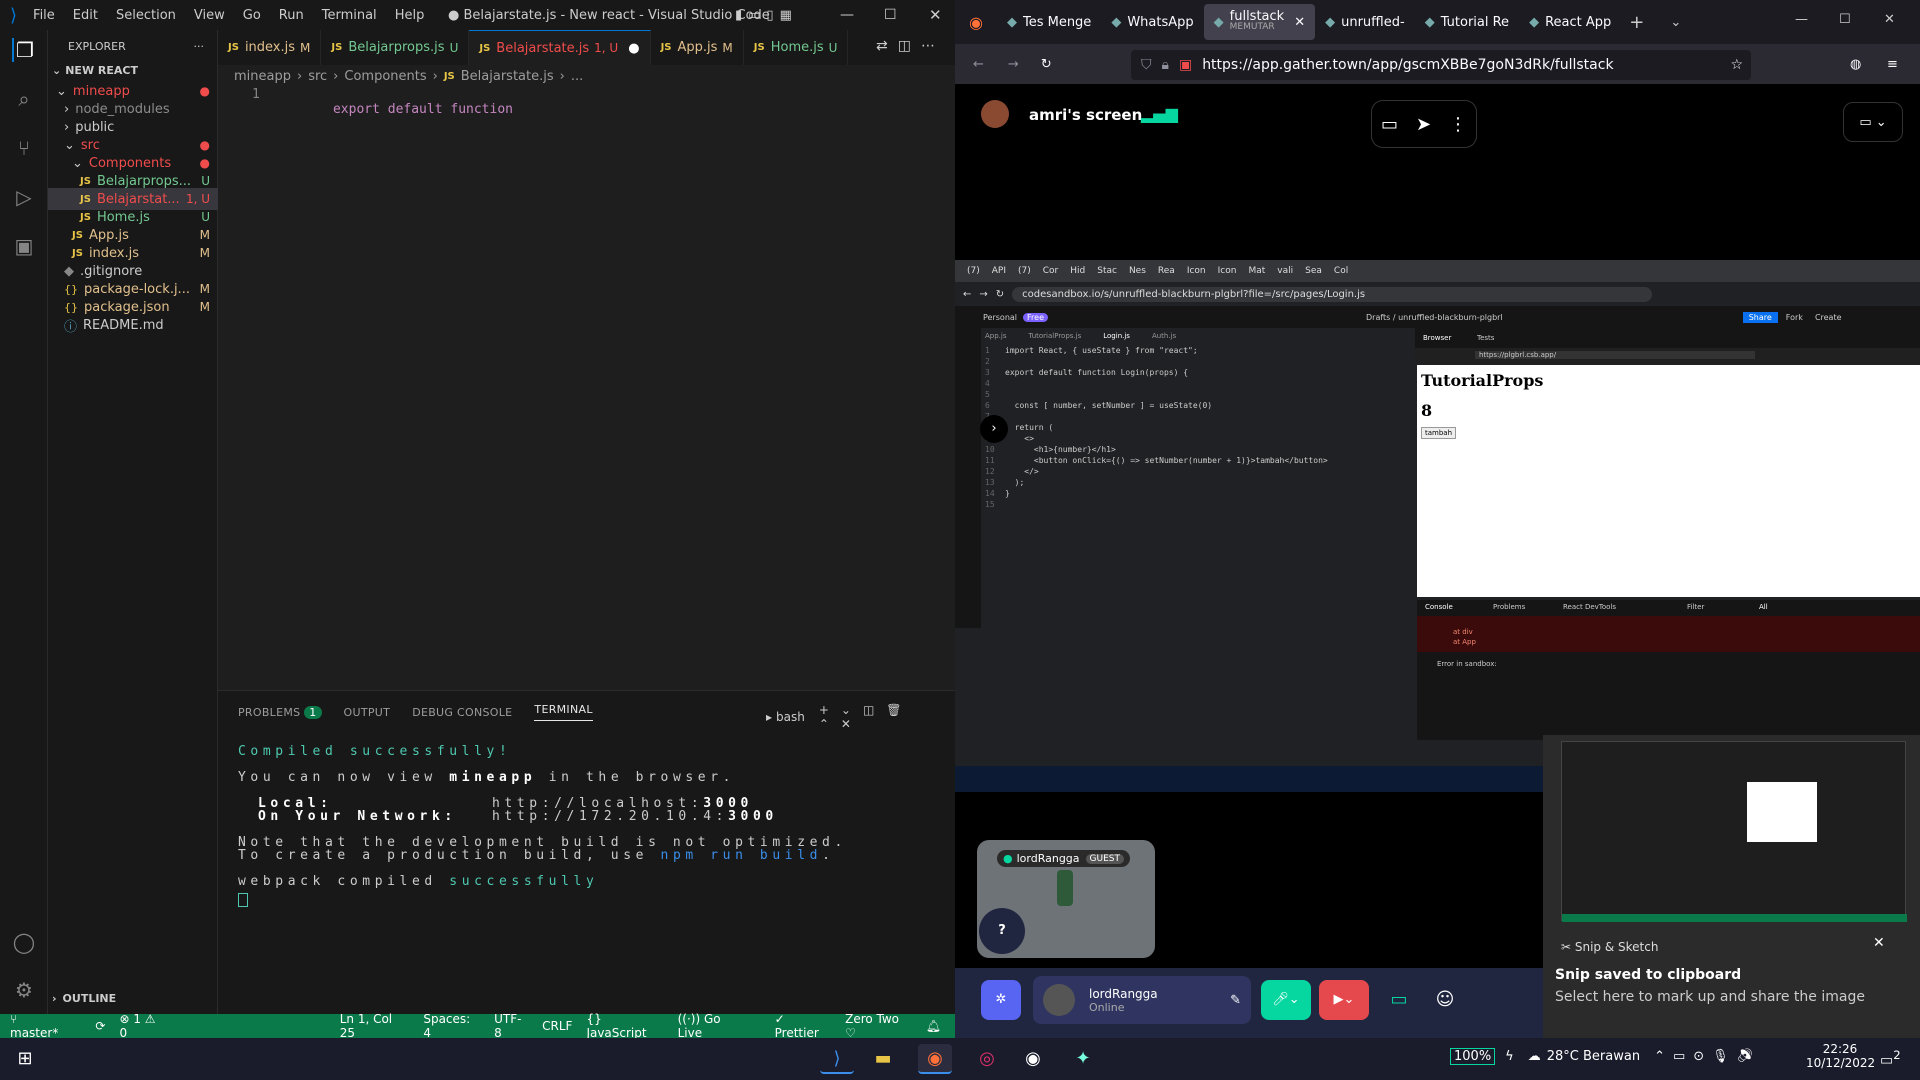 The height and width of the screenshot is (1080, 1920). What do you see at coordinates (1344, 1000) in the screenshot?
I see `camera-off-button: ▶⌄` at bounding box center [1344, 1000].